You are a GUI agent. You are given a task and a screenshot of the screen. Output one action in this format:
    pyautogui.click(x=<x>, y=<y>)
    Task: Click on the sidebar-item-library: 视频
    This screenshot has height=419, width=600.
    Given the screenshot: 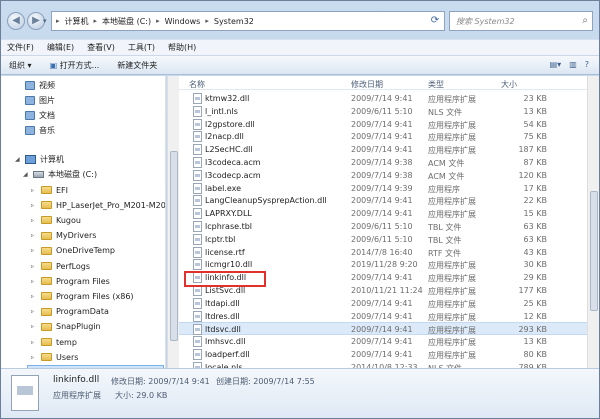 What is the action you would take?
    pyautogui.click(x=40, y=85)
    